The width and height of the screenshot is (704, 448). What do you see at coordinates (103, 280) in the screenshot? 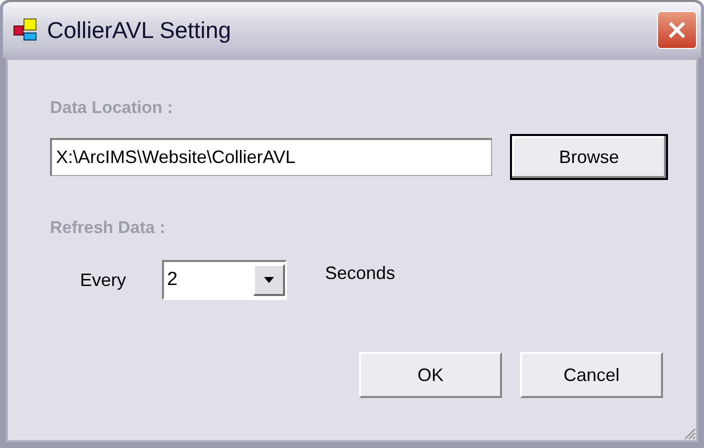
I see `every-label: Every` at bounding box center [103, 280].